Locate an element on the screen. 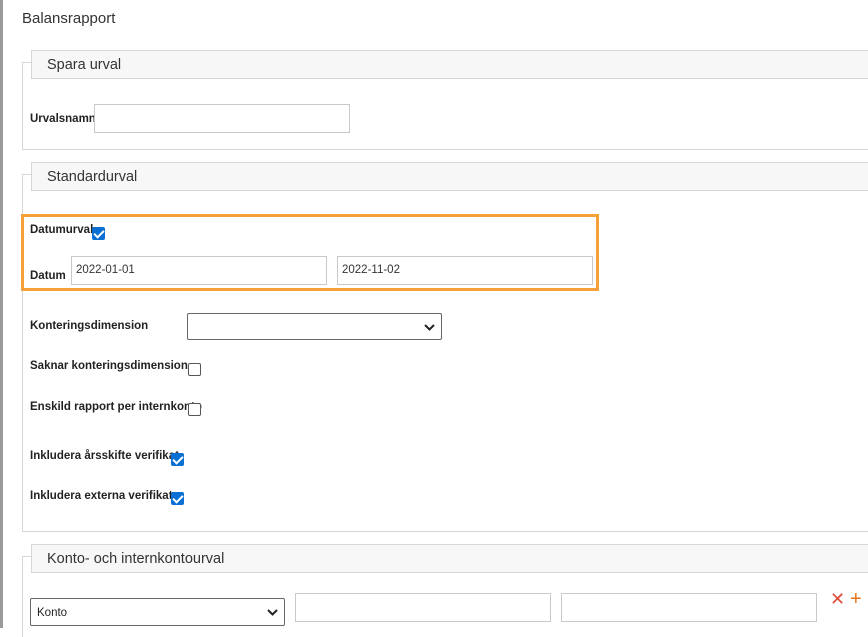 This screenshot has width=868, height=637. kontourval-header: Konto- och internkontourval is located at coordinates (449, 558).